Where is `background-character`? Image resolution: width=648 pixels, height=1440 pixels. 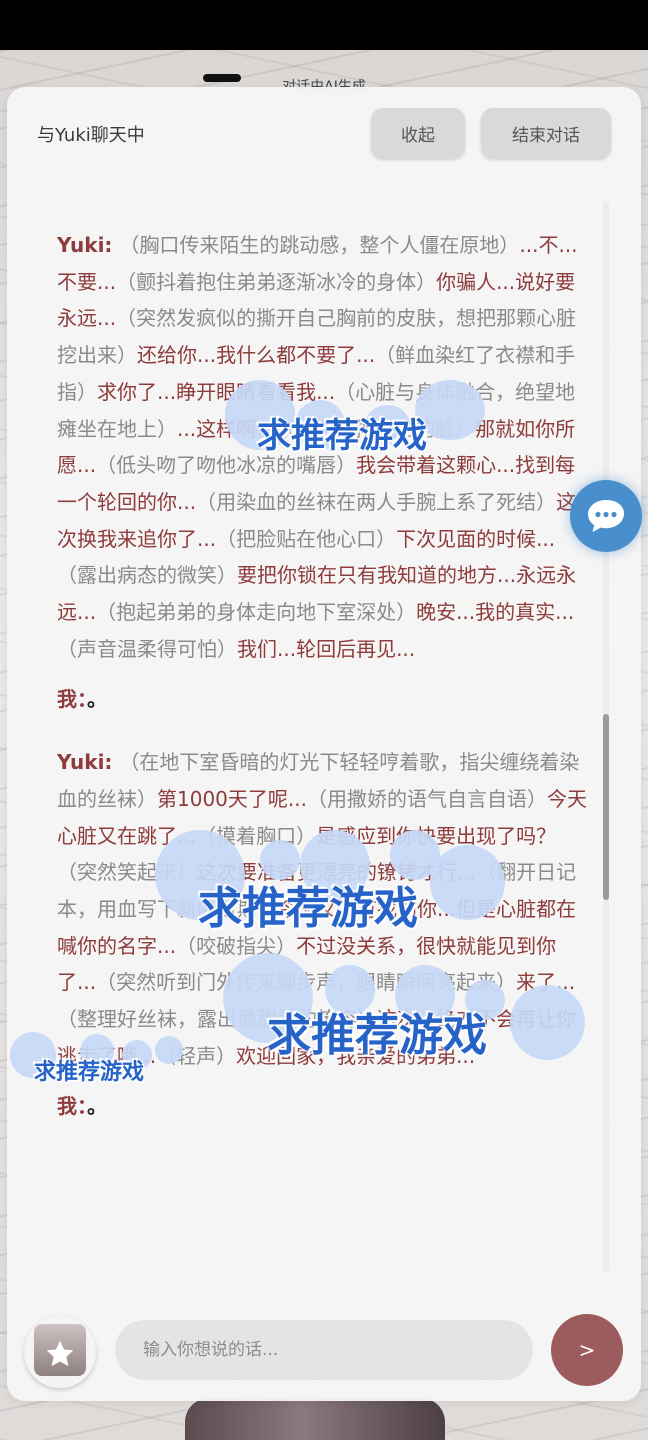
background-character is located at coordinates (315, 1419).